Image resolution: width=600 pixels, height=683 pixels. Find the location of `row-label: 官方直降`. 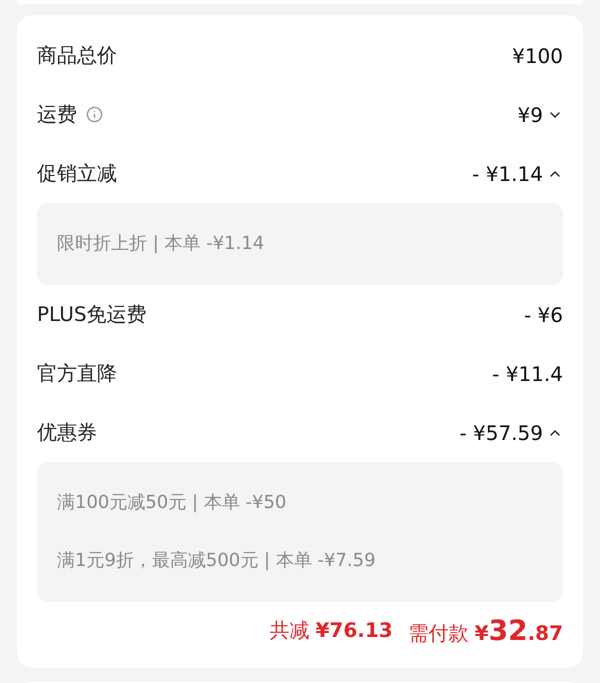

row-label: 官方直降 is located at coordinates (77, 373).